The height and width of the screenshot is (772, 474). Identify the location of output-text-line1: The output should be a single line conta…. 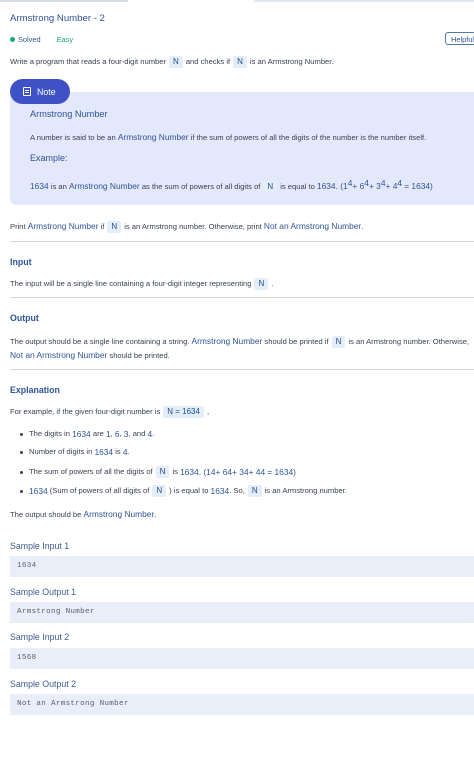
(240, 342).